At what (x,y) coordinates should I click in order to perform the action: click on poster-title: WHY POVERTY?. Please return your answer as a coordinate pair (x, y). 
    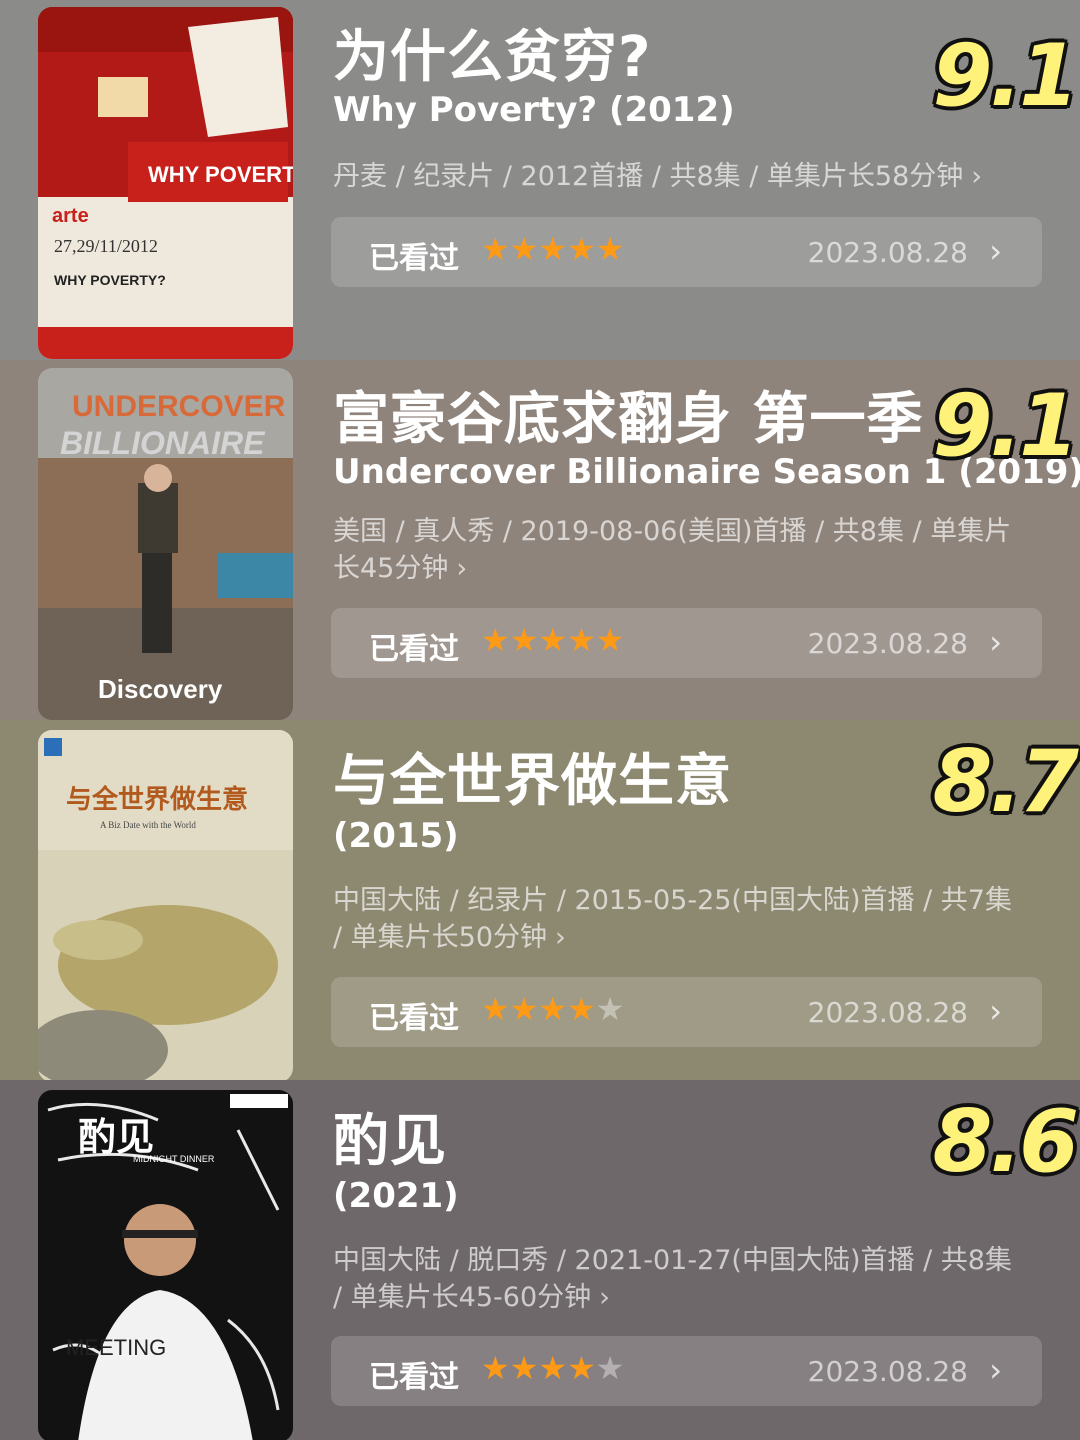
    Looking at the image, I should click on (220, 174).